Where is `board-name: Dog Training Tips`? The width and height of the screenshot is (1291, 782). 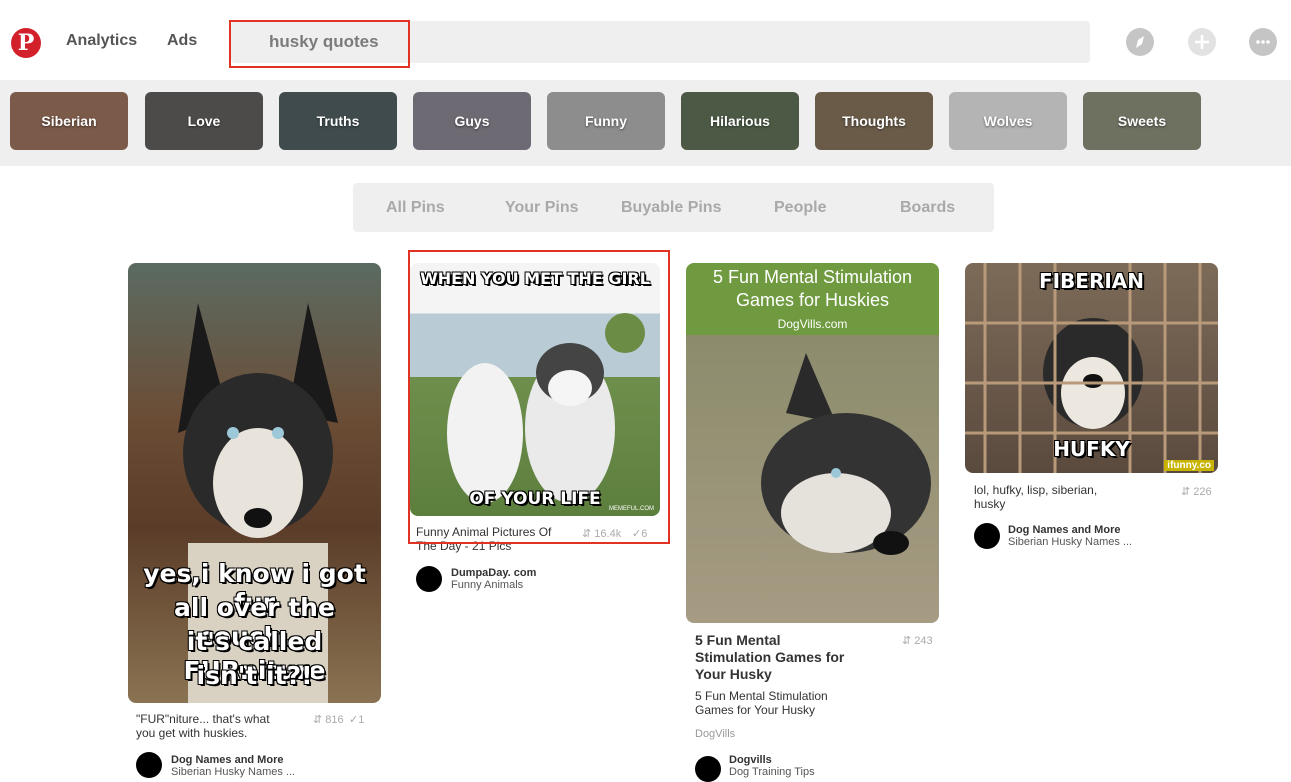
board-name: Dog Training Tips is located at coordinates (772, 772).